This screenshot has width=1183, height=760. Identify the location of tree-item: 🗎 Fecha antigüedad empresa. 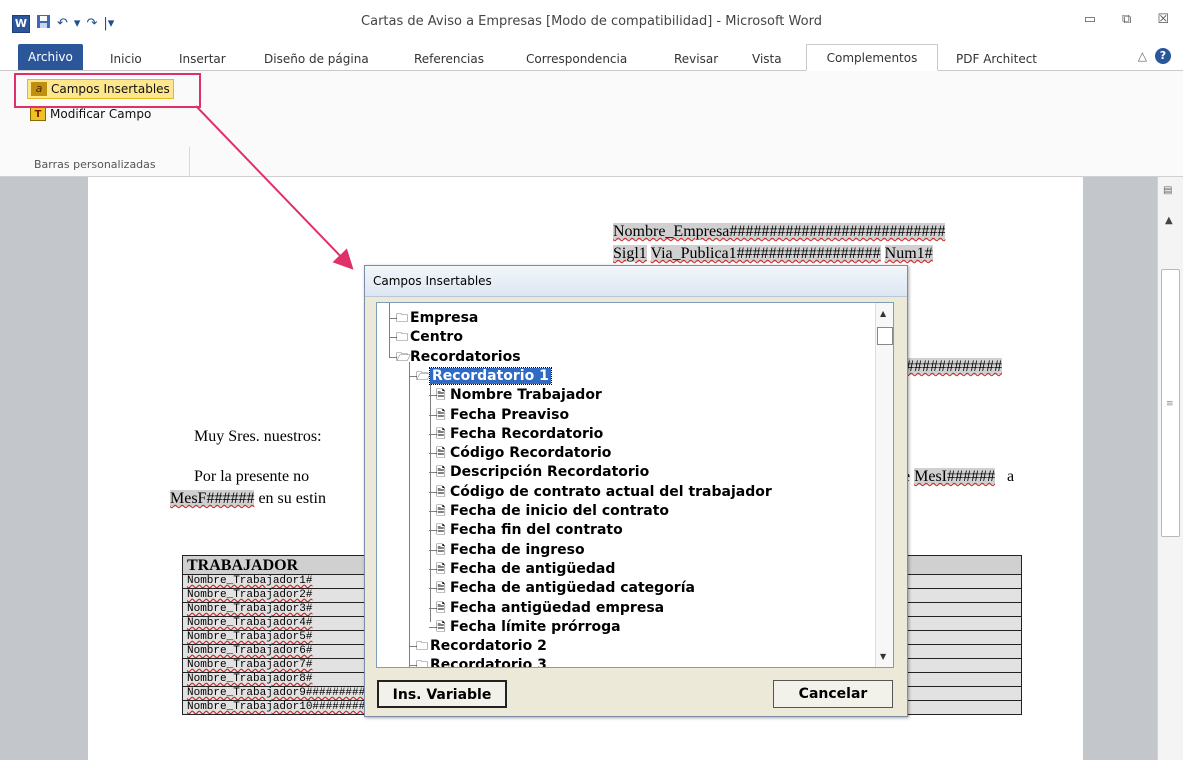
(550, 608).